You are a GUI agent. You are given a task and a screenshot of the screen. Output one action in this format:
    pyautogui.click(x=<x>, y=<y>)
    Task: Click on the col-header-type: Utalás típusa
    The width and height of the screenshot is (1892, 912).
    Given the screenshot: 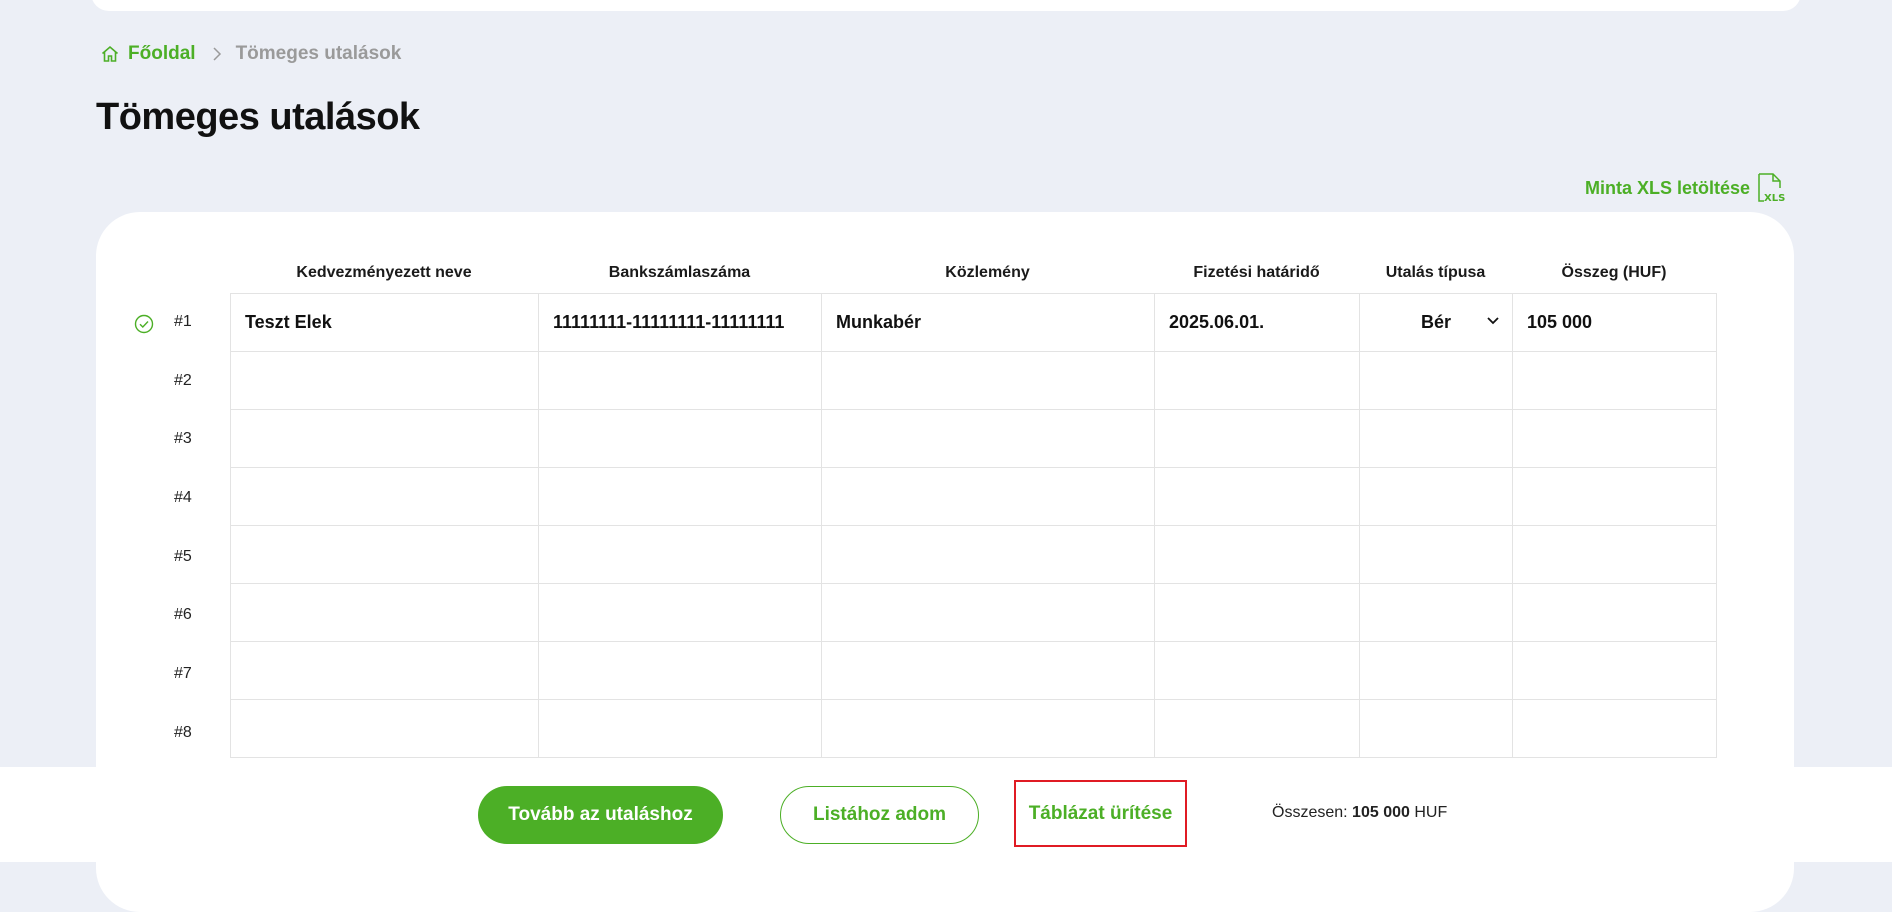 What is the action you would take?
    pyautogui.click(x=1435, y=272)
    